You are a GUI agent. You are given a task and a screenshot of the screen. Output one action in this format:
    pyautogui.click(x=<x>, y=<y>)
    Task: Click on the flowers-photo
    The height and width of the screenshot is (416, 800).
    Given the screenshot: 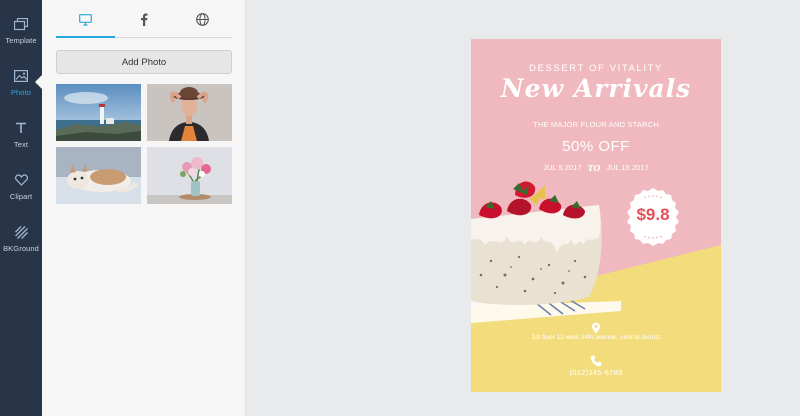 What is the action you would take?
    pyautogui.click(x=189, y=175)
    